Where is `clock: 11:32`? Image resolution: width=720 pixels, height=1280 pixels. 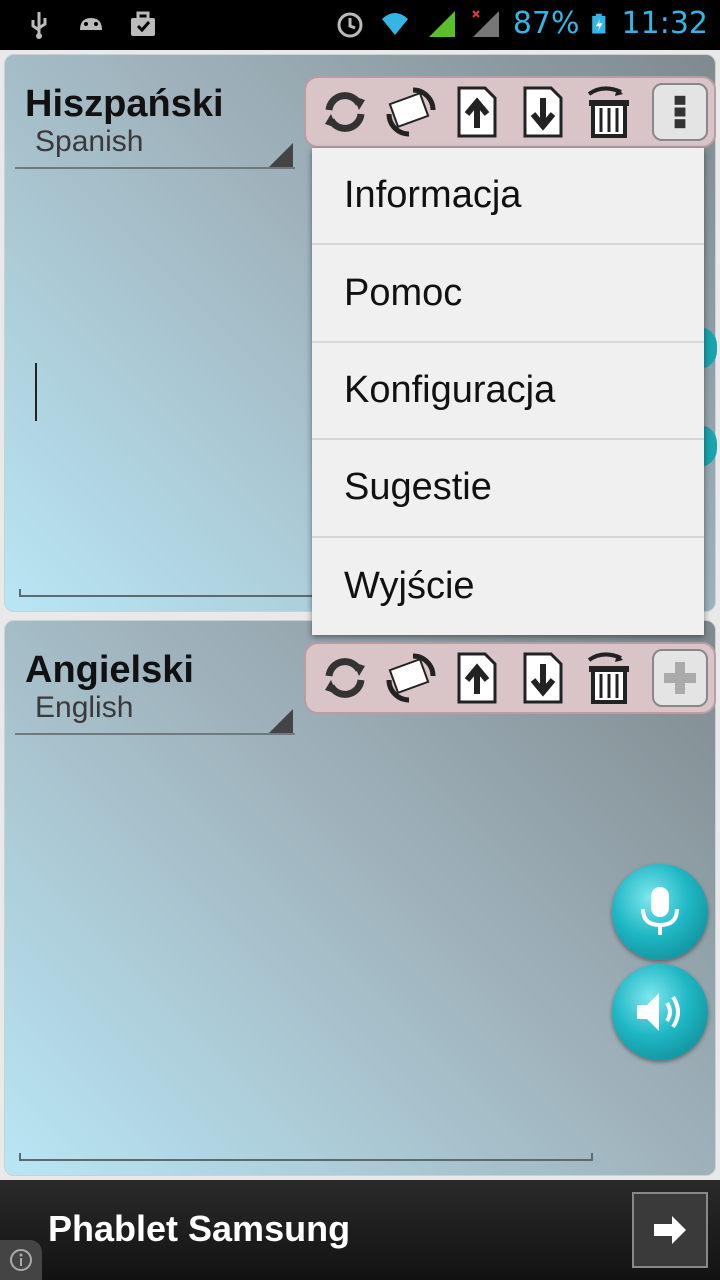
clock: 11:32 is located at coordinates (664, 23).